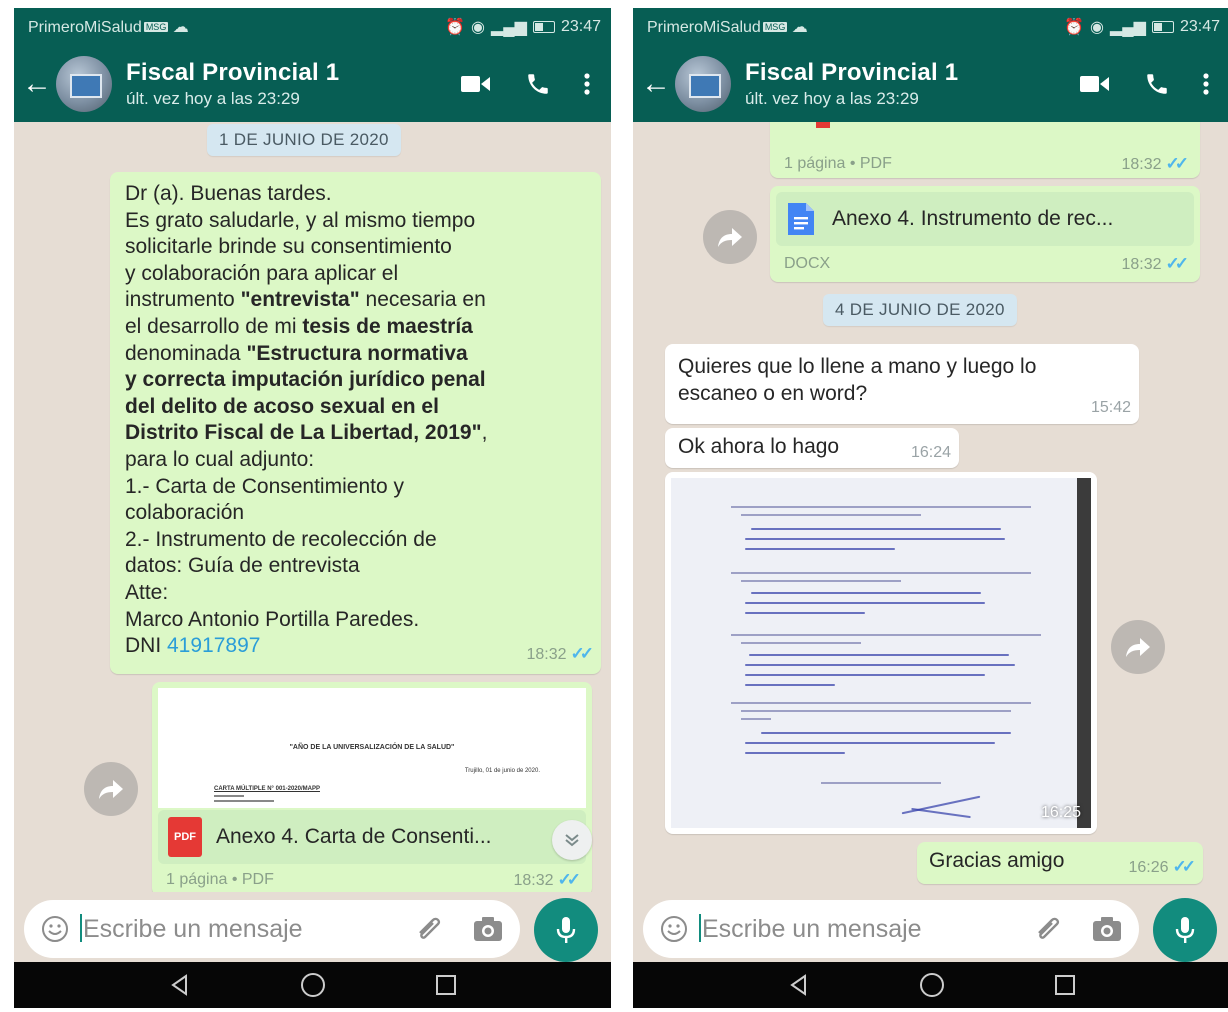 Image resolution: width=1228 pixels, height=1012 pixels. What do you see at coordinates (930, 452) in the screenshot?
I see `message-time: 16:24` at bounding box center [930, 452].